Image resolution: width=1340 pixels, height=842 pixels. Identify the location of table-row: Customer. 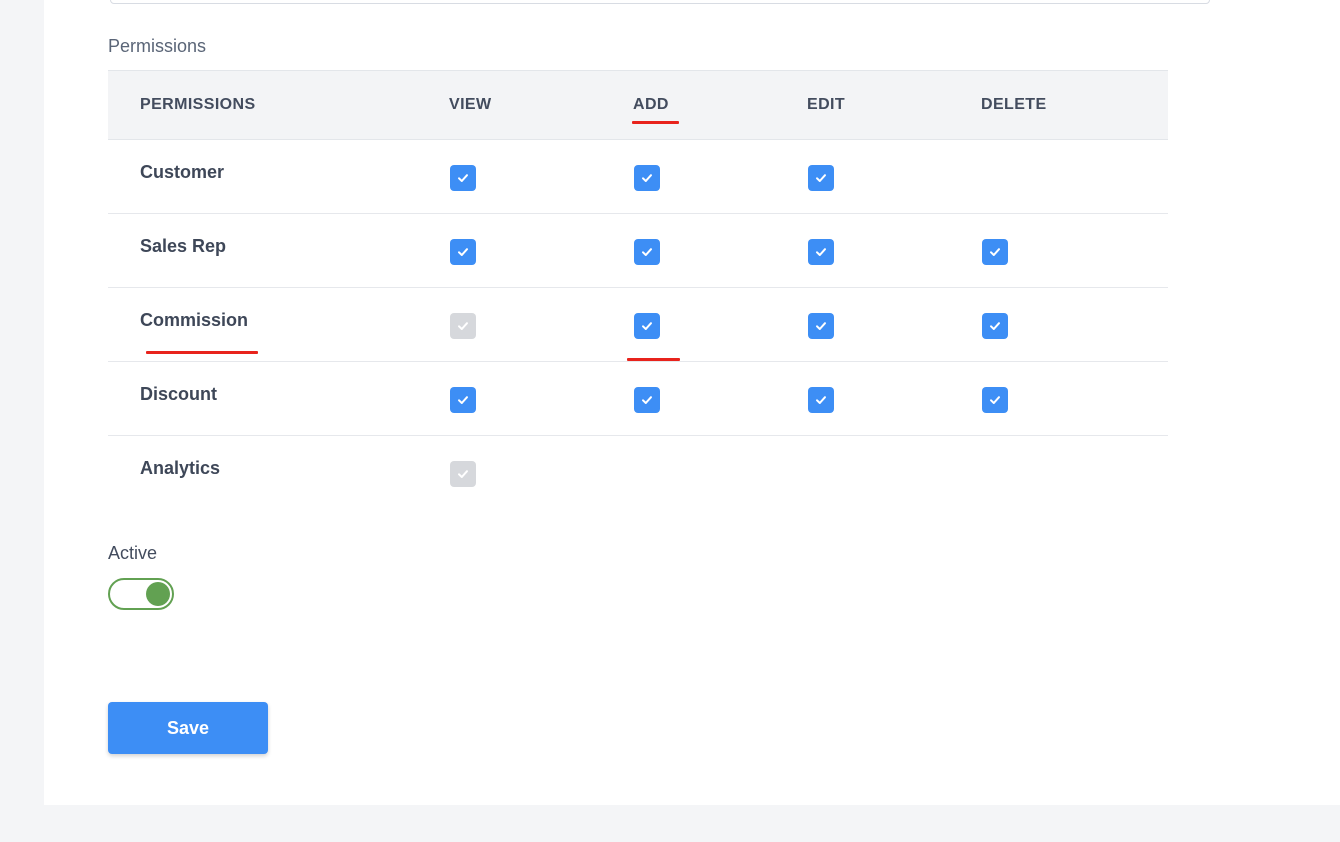
(638, 177).